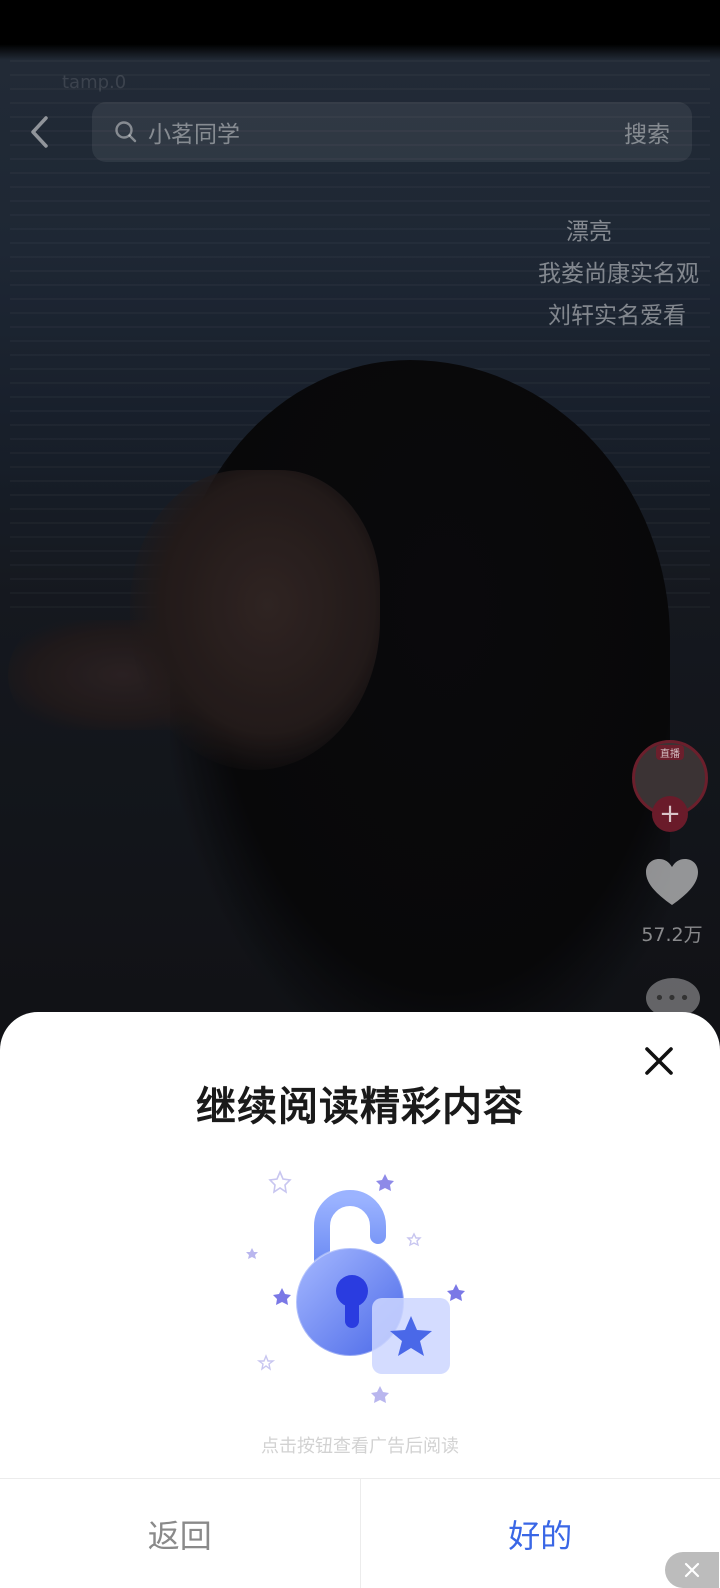  What do you see at coordinates (360, 1107) in the screenshot?
I see `dialog-title: 继续阅读精彩内容` at bounding box center [360, 1107].